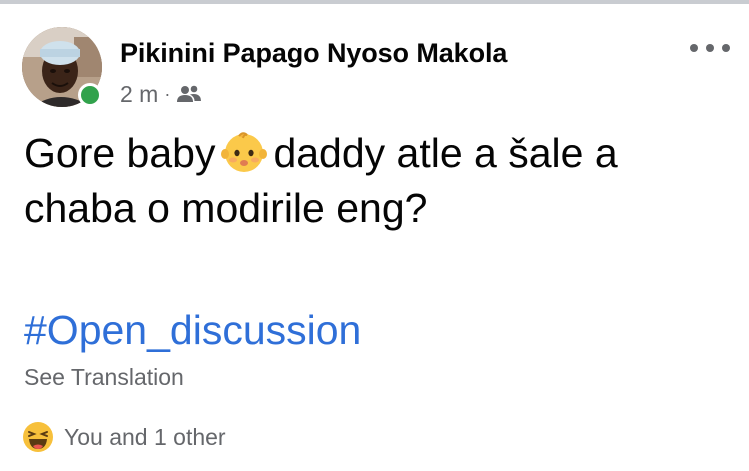  Describe the element at coordinates (313, 53) in the screenshot. I see `author-name: Pikinini Papago Nyoso Makola` at that location.